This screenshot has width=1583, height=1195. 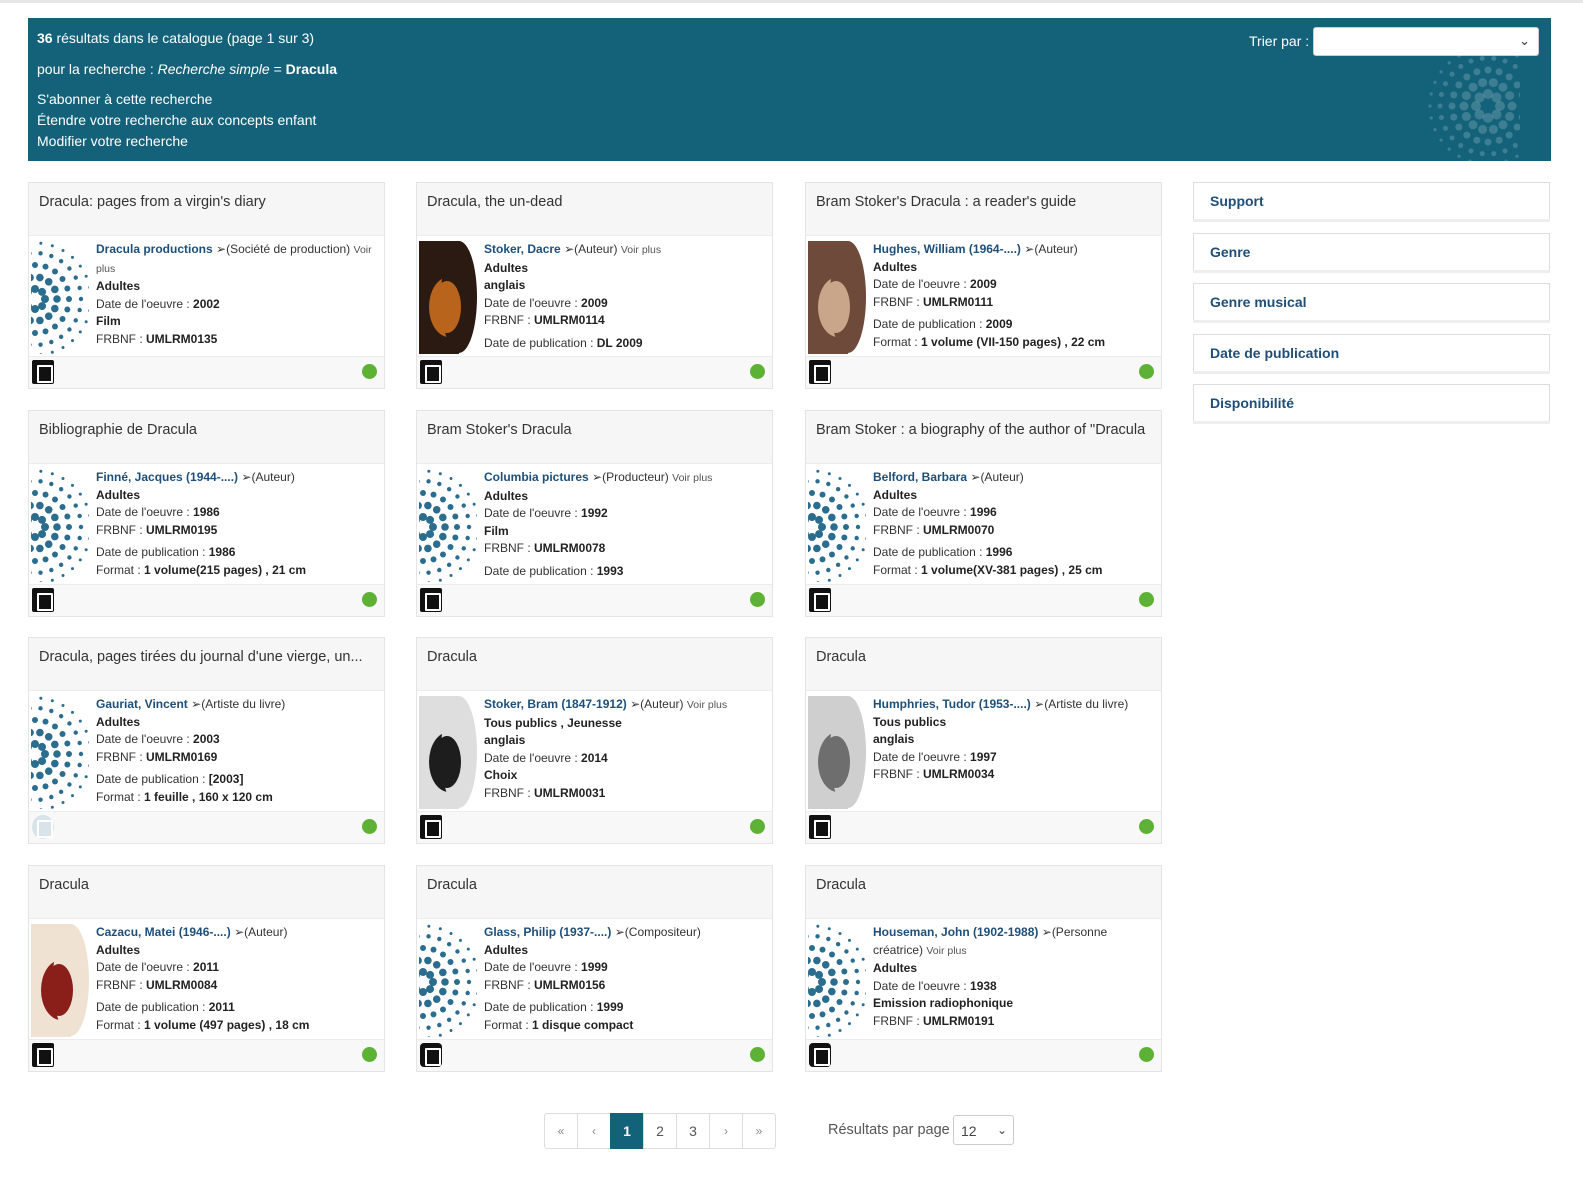 What do you see at coordinates (1371, 202) in the screenshot?
I see `facet-support: Support` at bounding box center [1371, 202].